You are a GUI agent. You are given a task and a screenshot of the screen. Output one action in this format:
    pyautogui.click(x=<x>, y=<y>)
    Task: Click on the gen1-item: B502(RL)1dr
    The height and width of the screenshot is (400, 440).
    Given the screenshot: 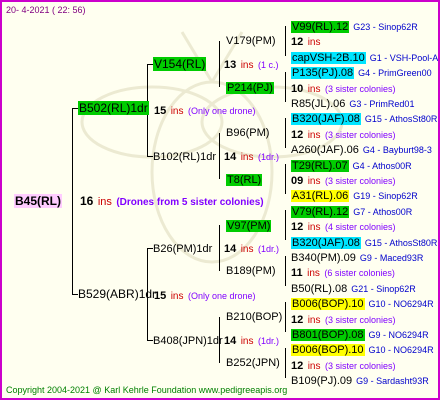 What is the action you would take?
    pyautogui.click(x=113, y=108)
    